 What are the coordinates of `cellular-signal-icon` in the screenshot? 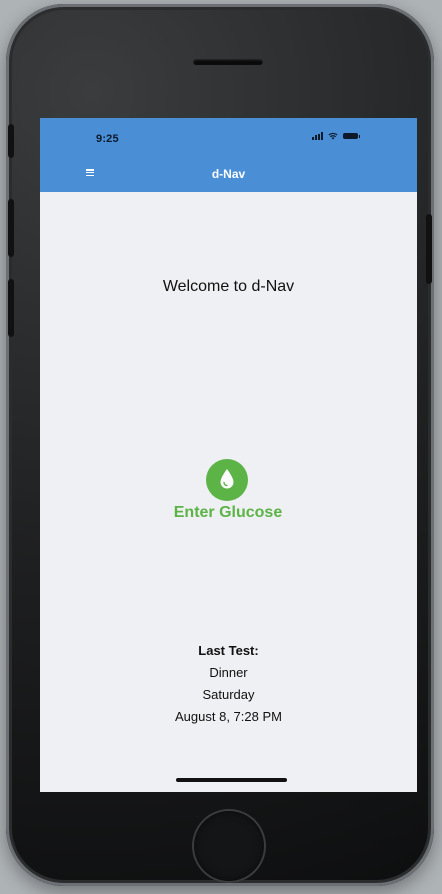 It's located at (317, 136).